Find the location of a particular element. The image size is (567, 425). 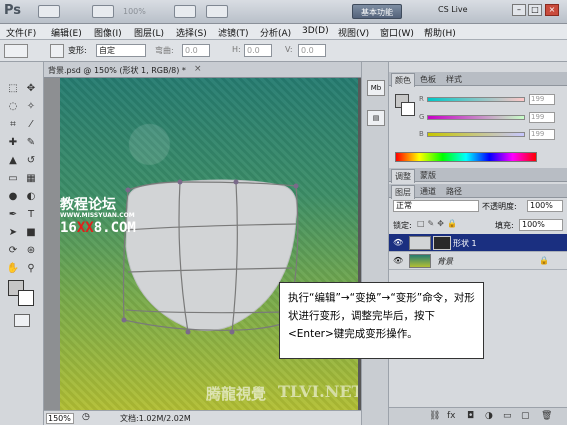

vector-mask-thumbnail is located at coordinates (442, 243).